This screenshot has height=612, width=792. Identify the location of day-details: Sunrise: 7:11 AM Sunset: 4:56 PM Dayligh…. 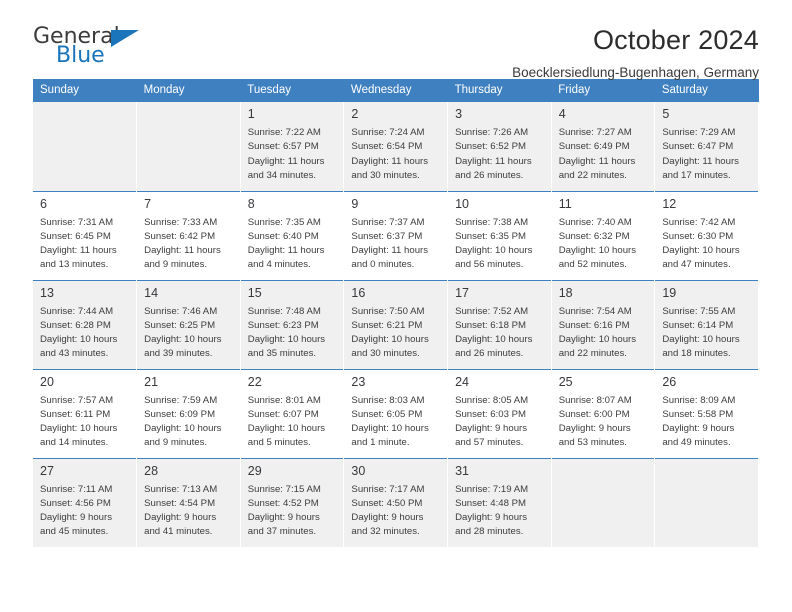
(85, 511).